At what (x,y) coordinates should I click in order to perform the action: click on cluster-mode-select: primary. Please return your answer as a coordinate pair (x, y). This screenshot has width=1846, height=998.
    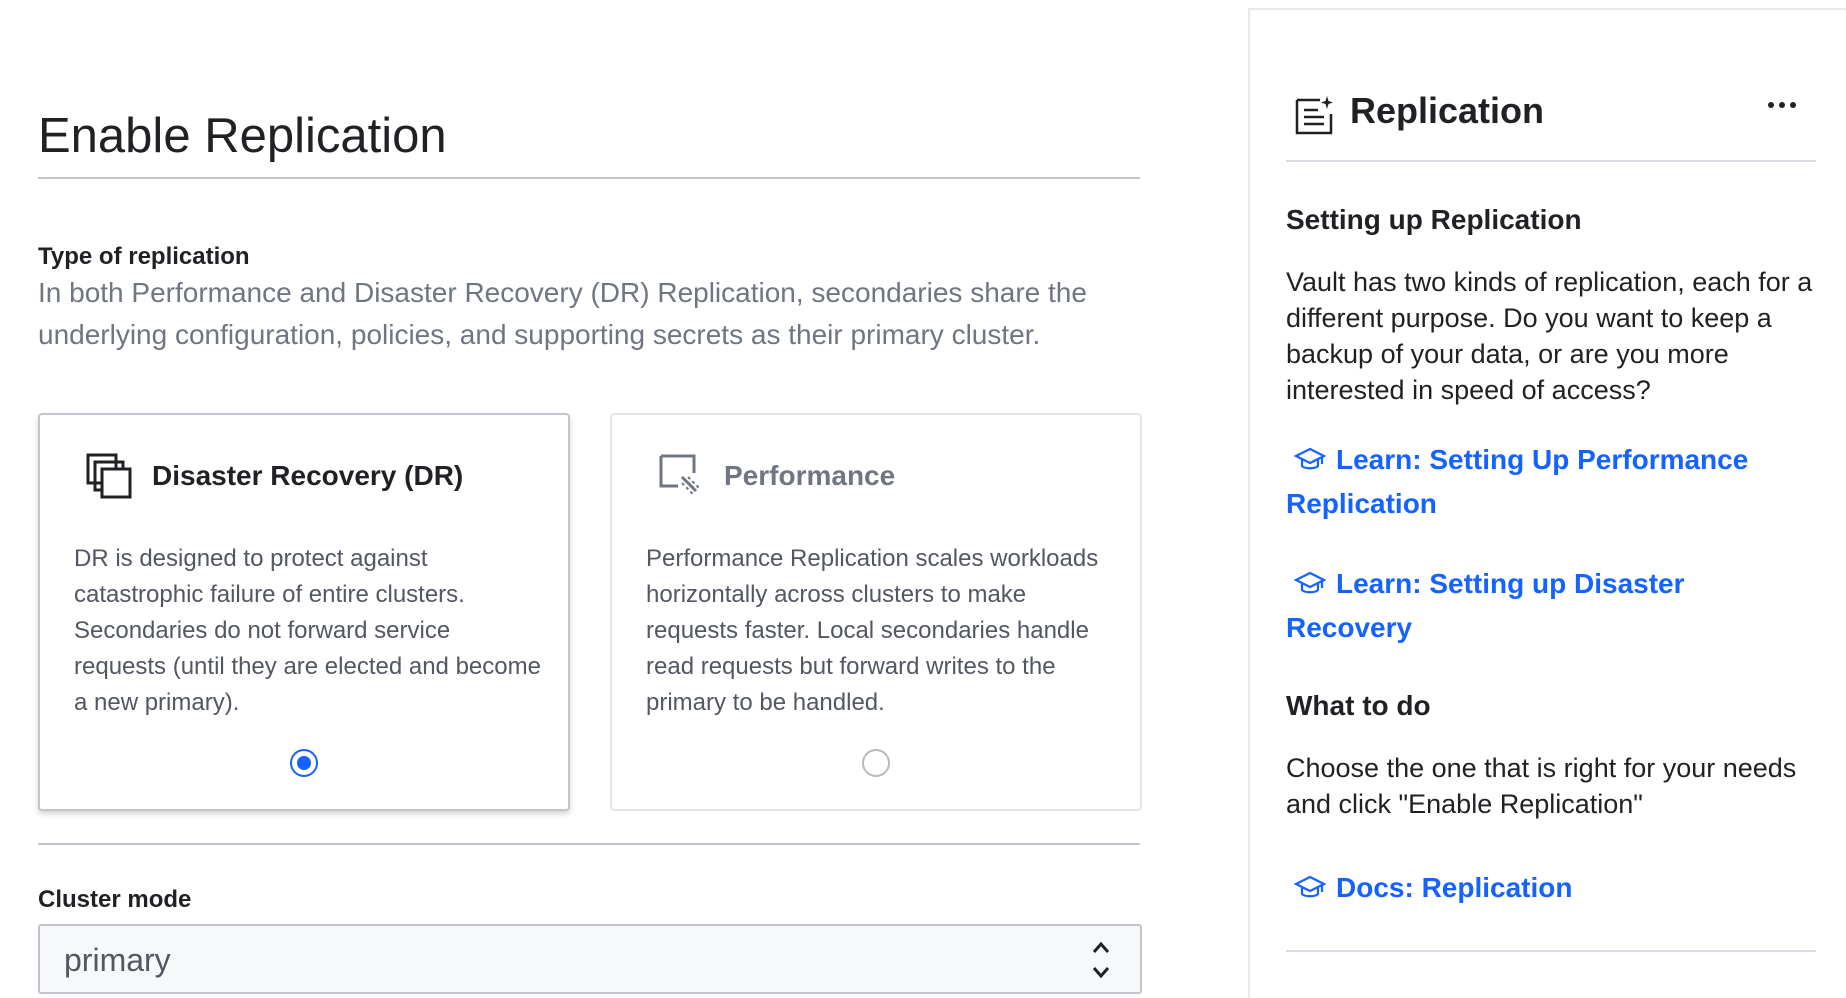
    Looking at the image, I should click on (590, 959).